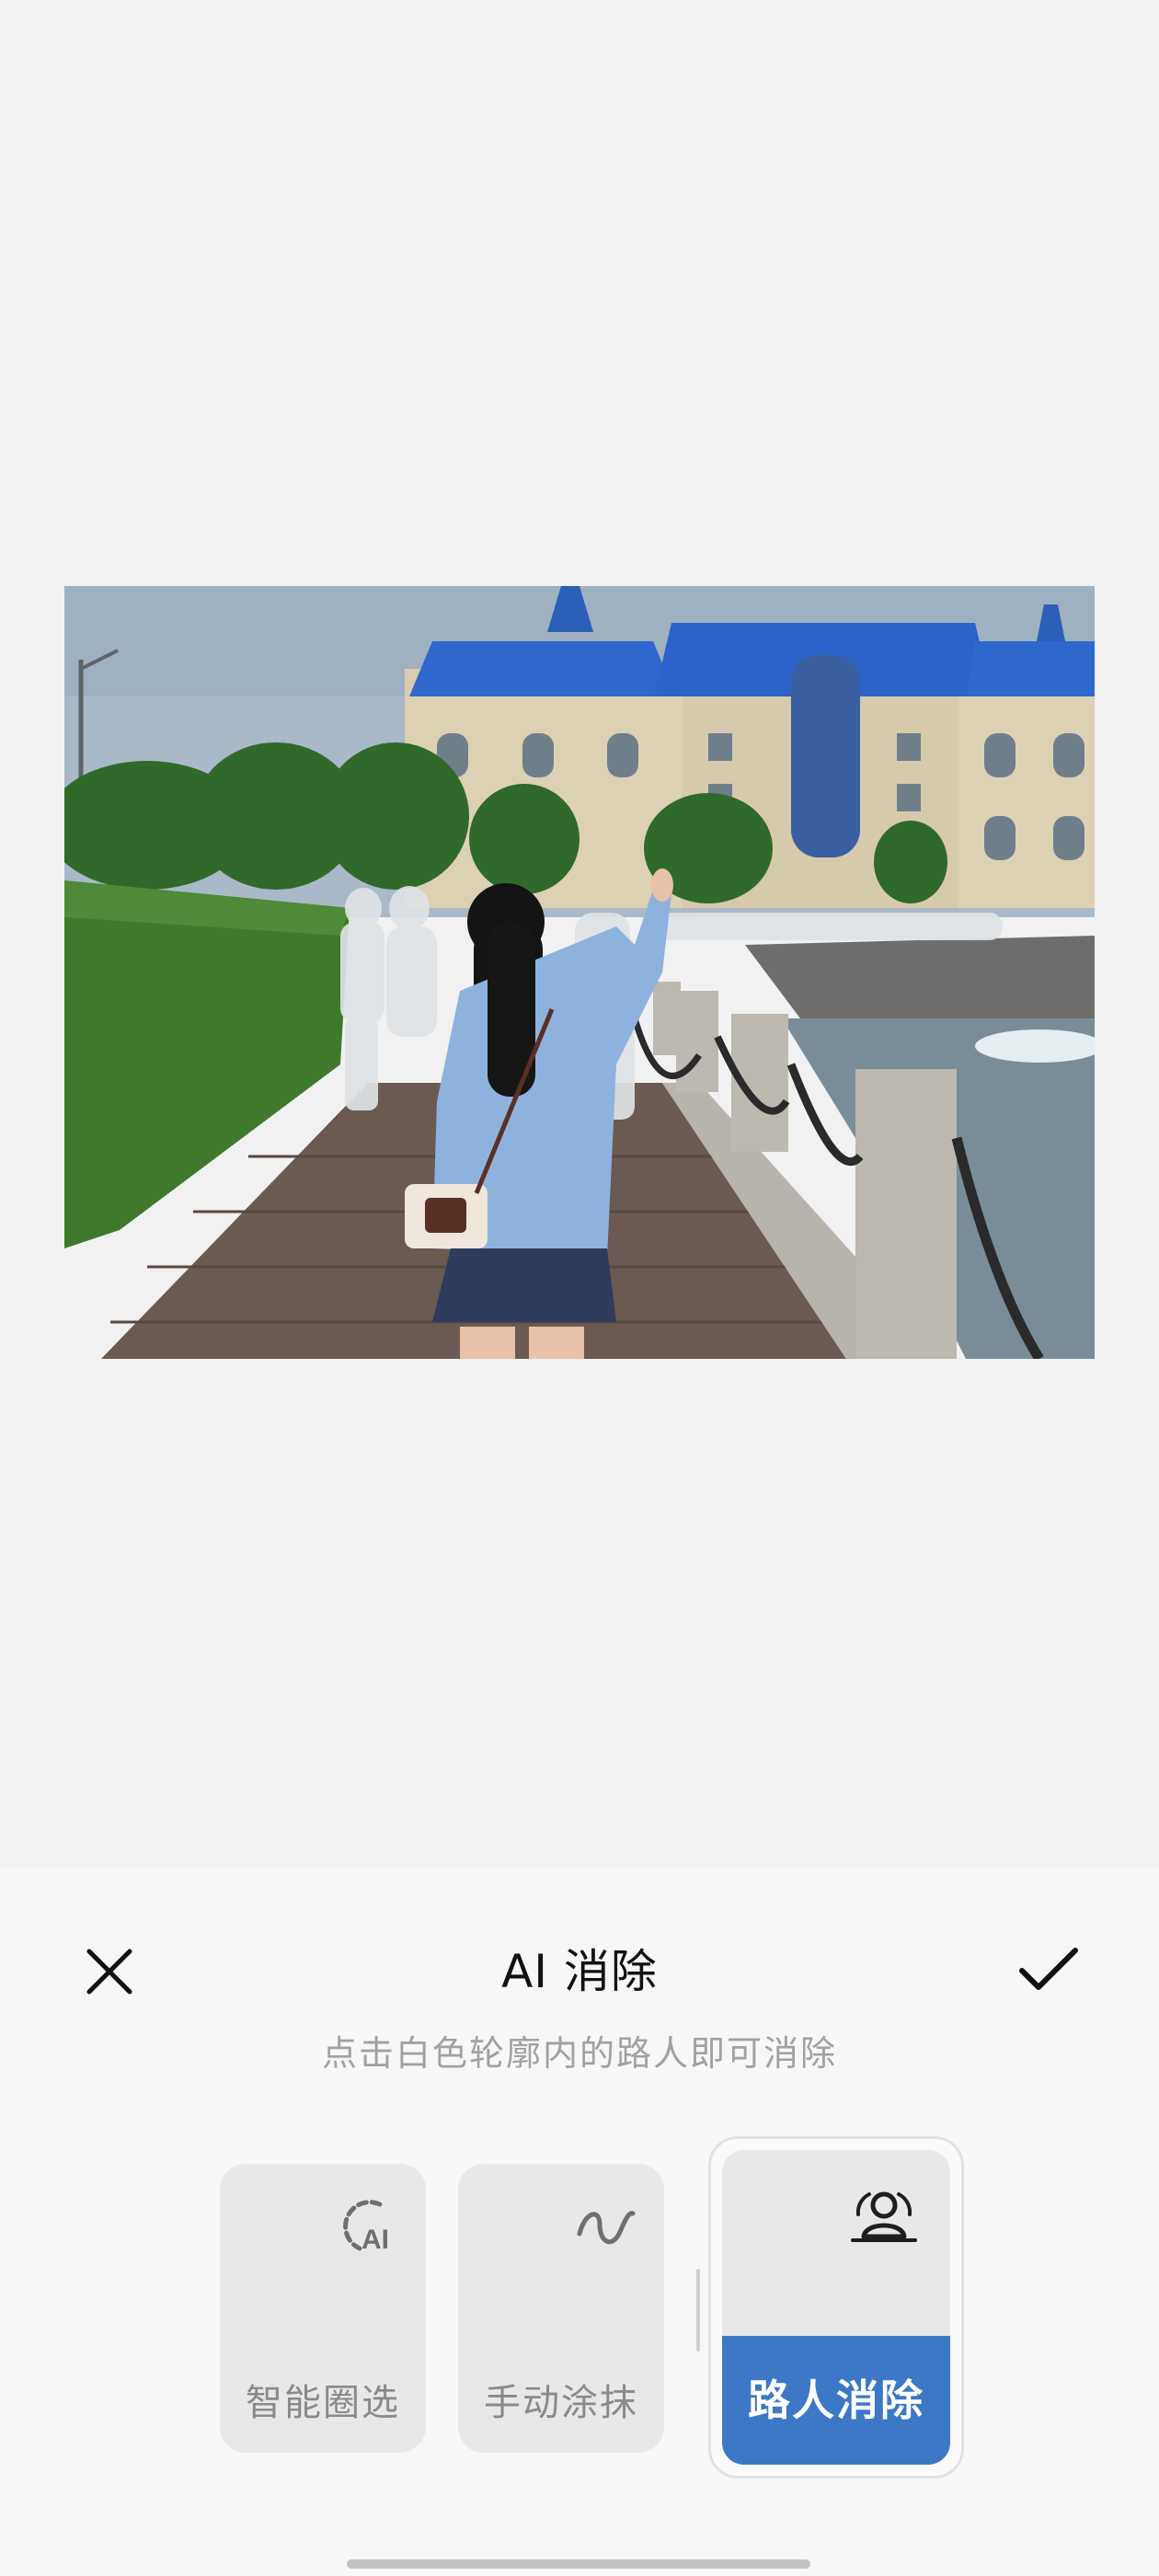  I want to click on tool-smart-label: 智能圈选, so click(323, 2403).